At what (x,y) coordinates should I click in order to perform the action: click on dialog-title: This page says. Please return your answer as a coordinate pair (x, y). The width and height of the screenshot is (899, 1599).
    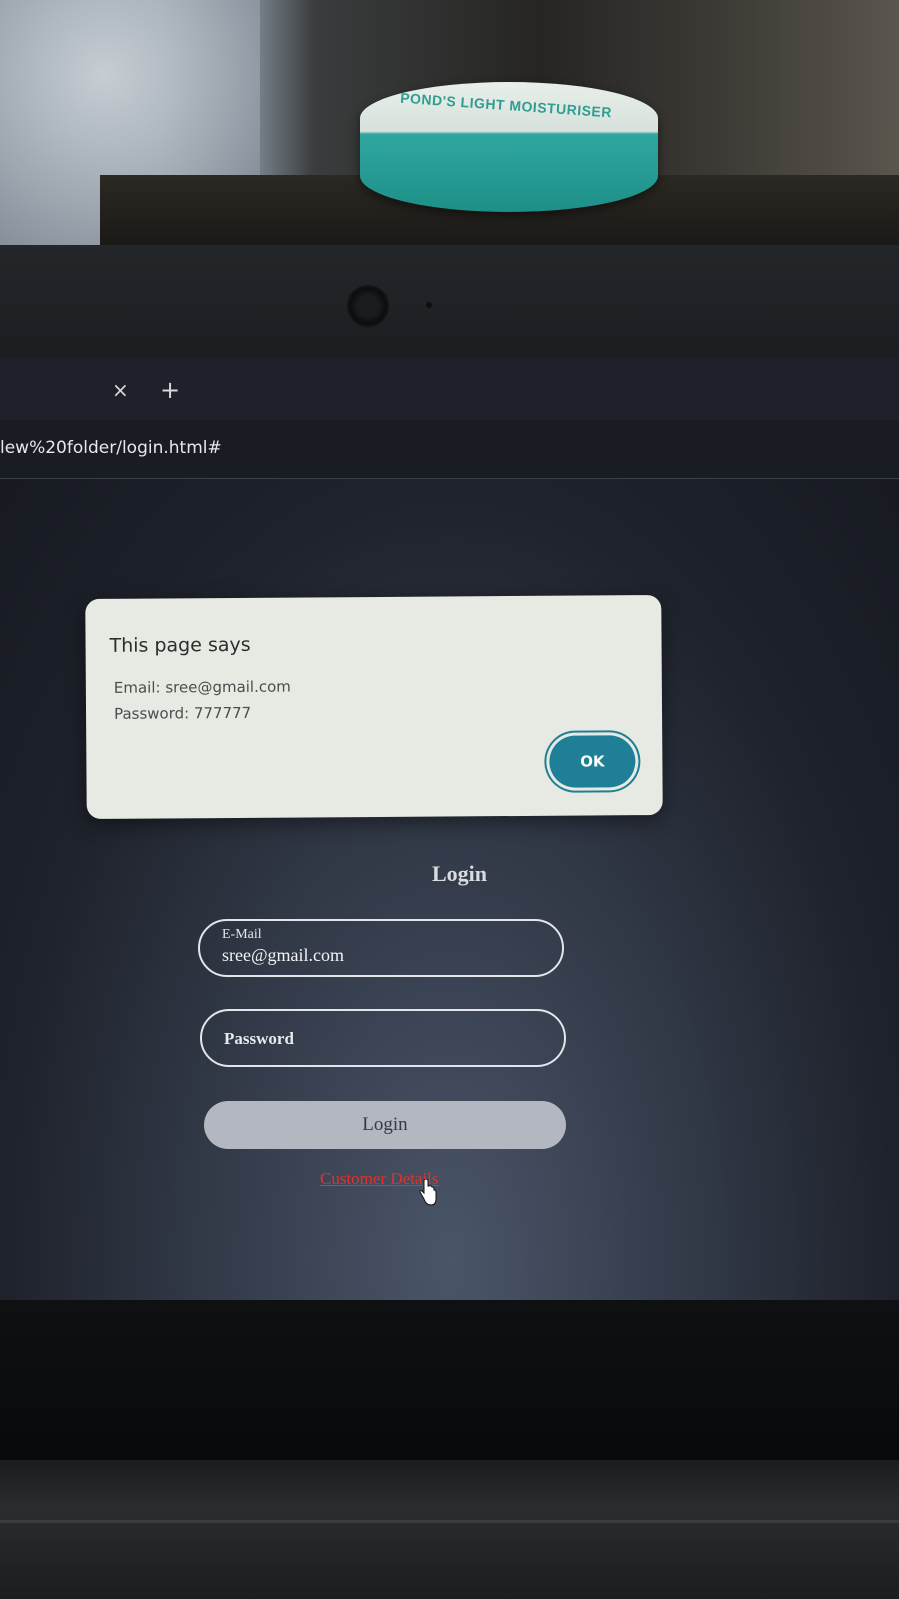
    Looking at the image, I should click on (180, 645).